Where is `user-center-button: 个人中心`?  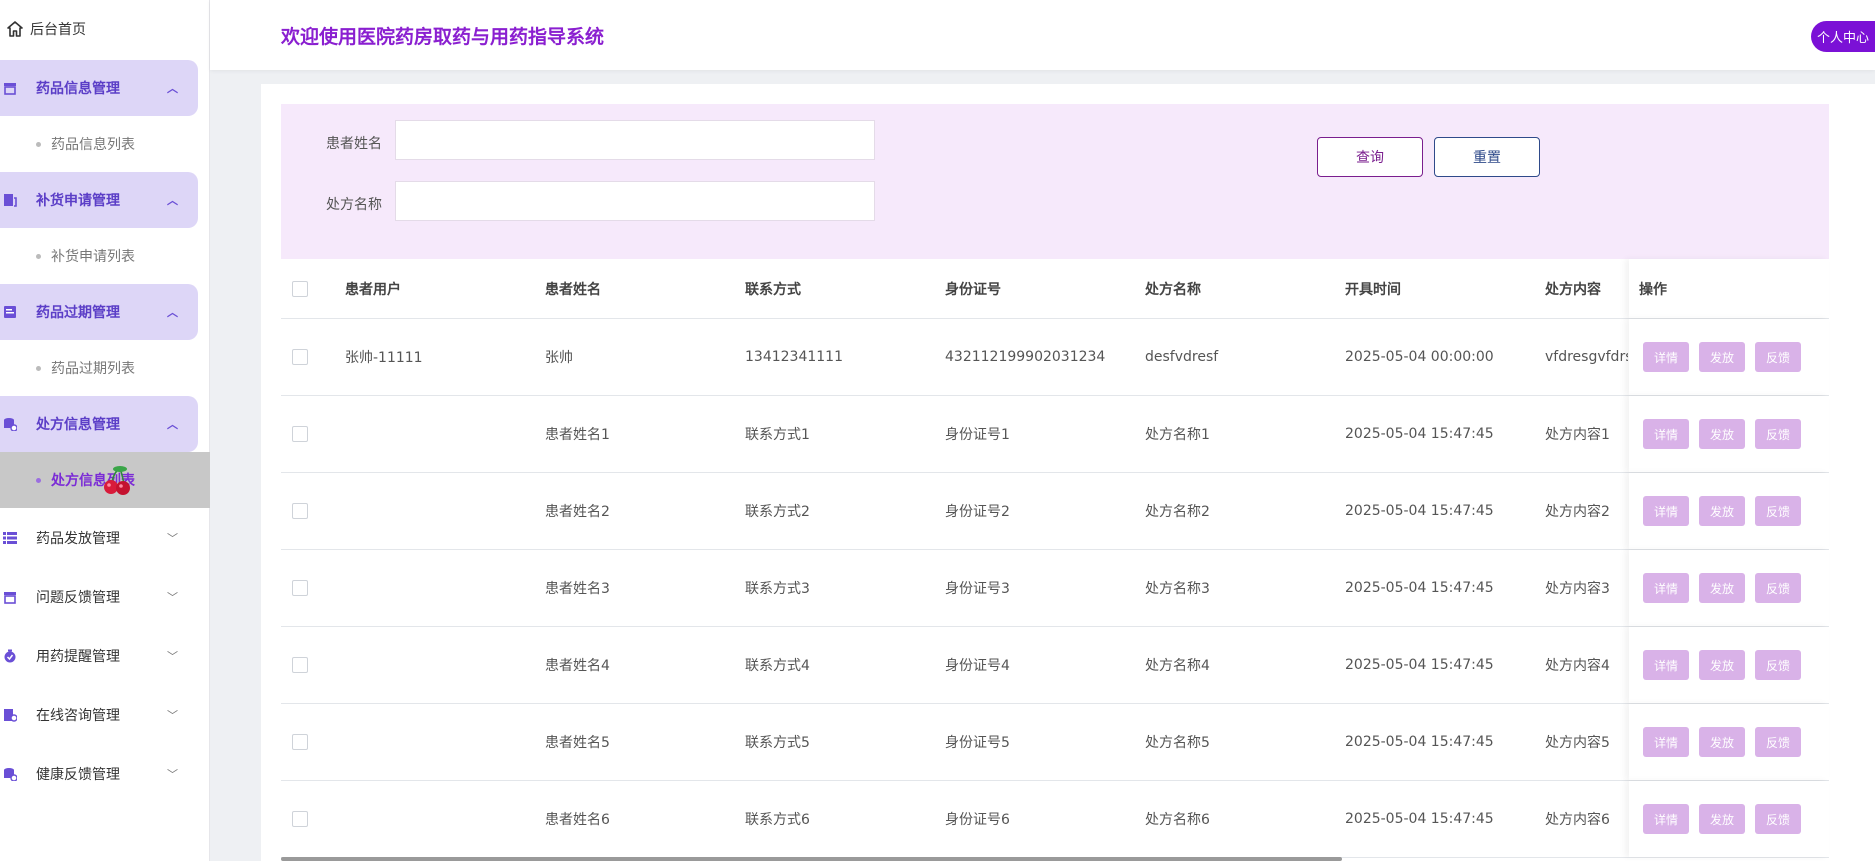
user-center-button: 个人中心 is located at coordinates (1842, 36).